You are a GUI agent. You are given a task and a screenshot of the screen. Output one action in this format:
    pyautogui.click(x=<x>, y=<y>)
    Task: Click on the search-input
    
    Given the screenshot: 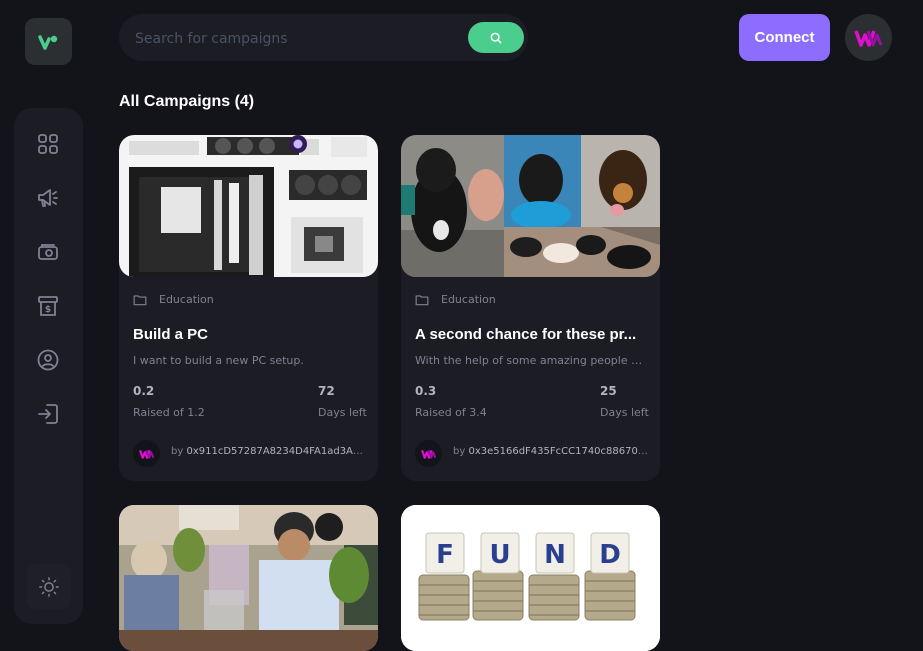 What is the action you would take?
    pyautogui.click(x=295, y=38)
    